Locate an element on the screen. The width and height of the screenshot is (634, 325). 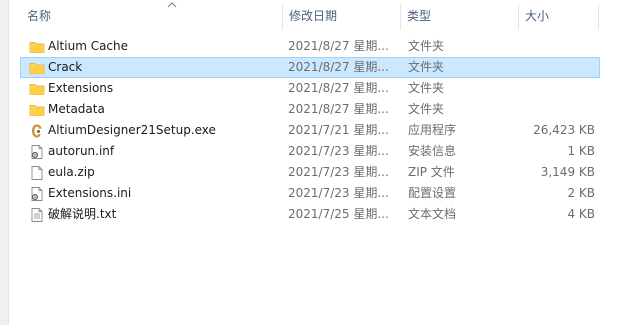
file-row: Extensions 2021/8/27 星期... 文件夹 is located at coordinates (310, 88).